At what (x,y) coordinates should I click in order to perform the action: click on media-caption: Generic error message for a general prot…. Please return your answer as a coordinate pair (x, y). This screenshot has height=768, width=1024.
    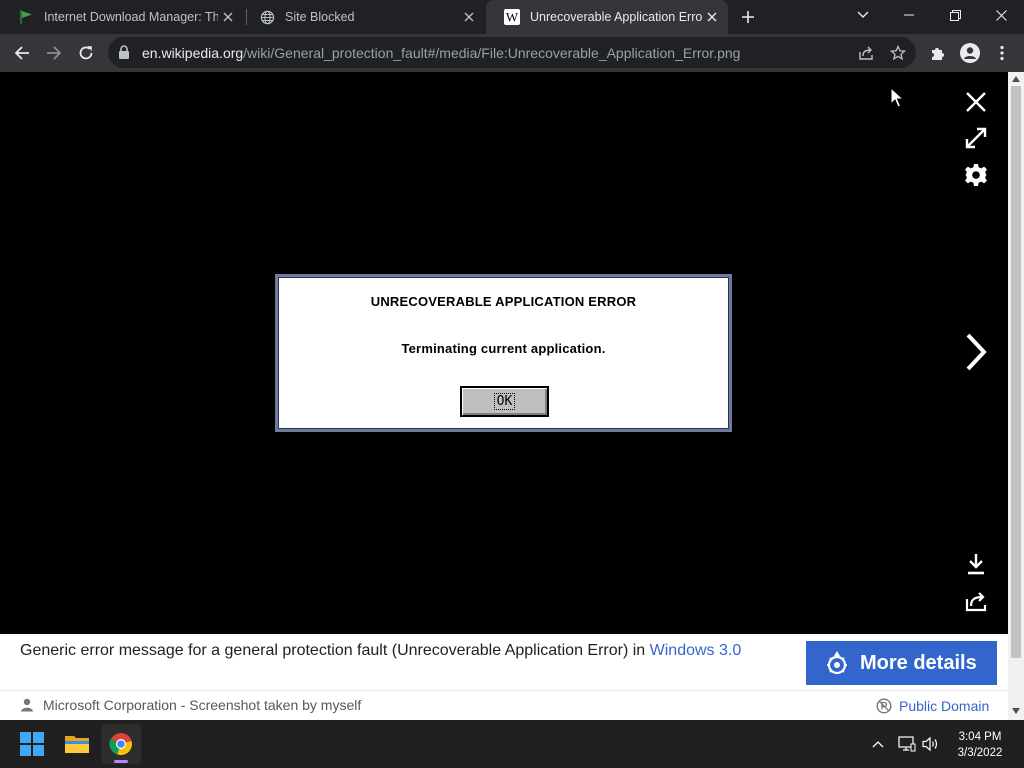
    Looking at the image, I should click on (504, 662).